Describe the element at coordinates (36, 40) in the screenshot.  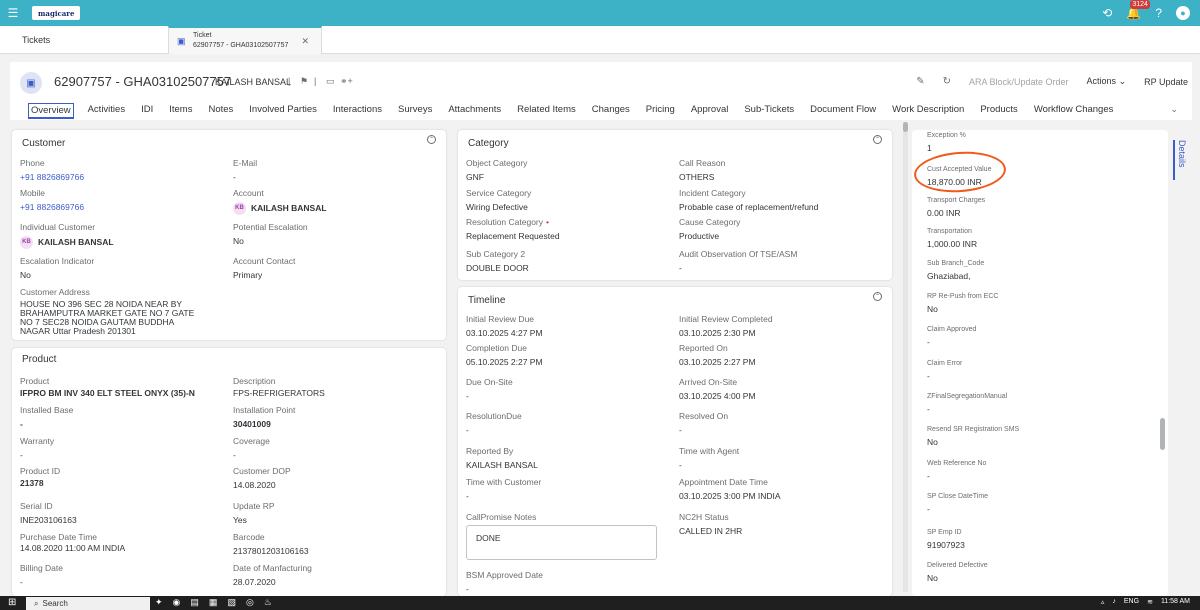
I see `tab-tickets: Tickets` at that location.